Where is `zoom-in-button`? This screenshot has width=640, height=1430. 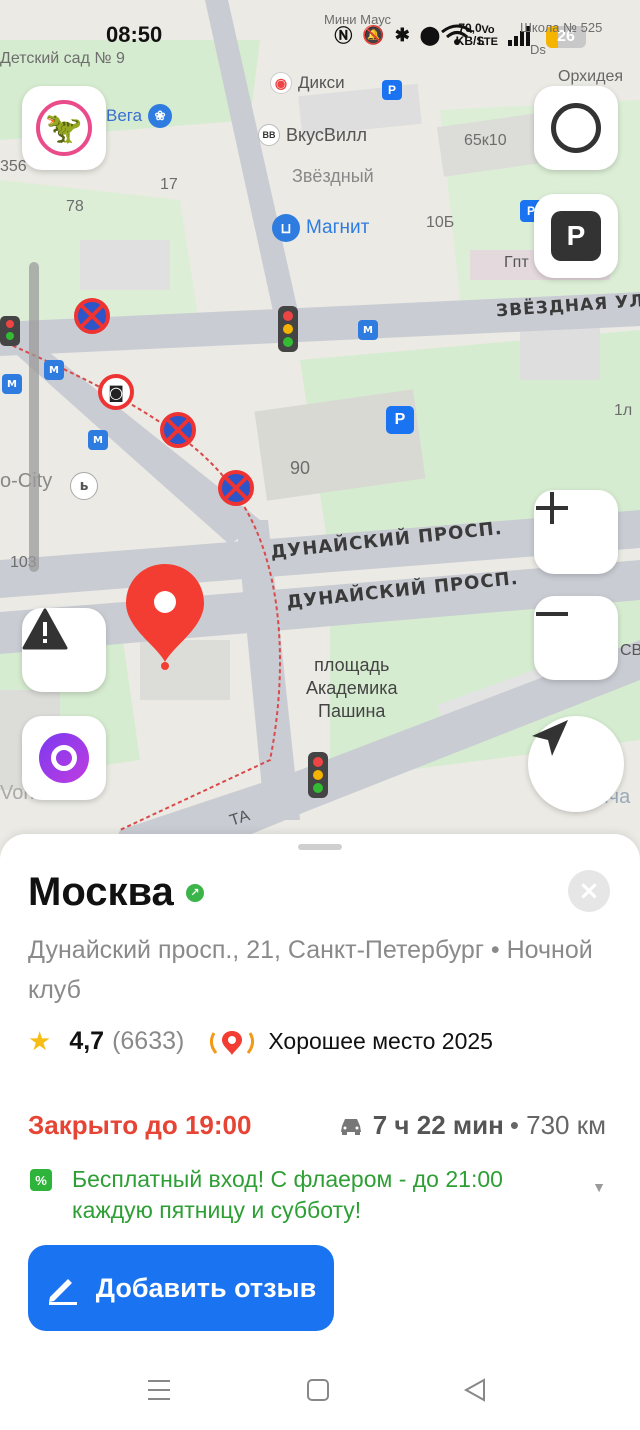
zoom-in-button is located at coordinates (576, 532).